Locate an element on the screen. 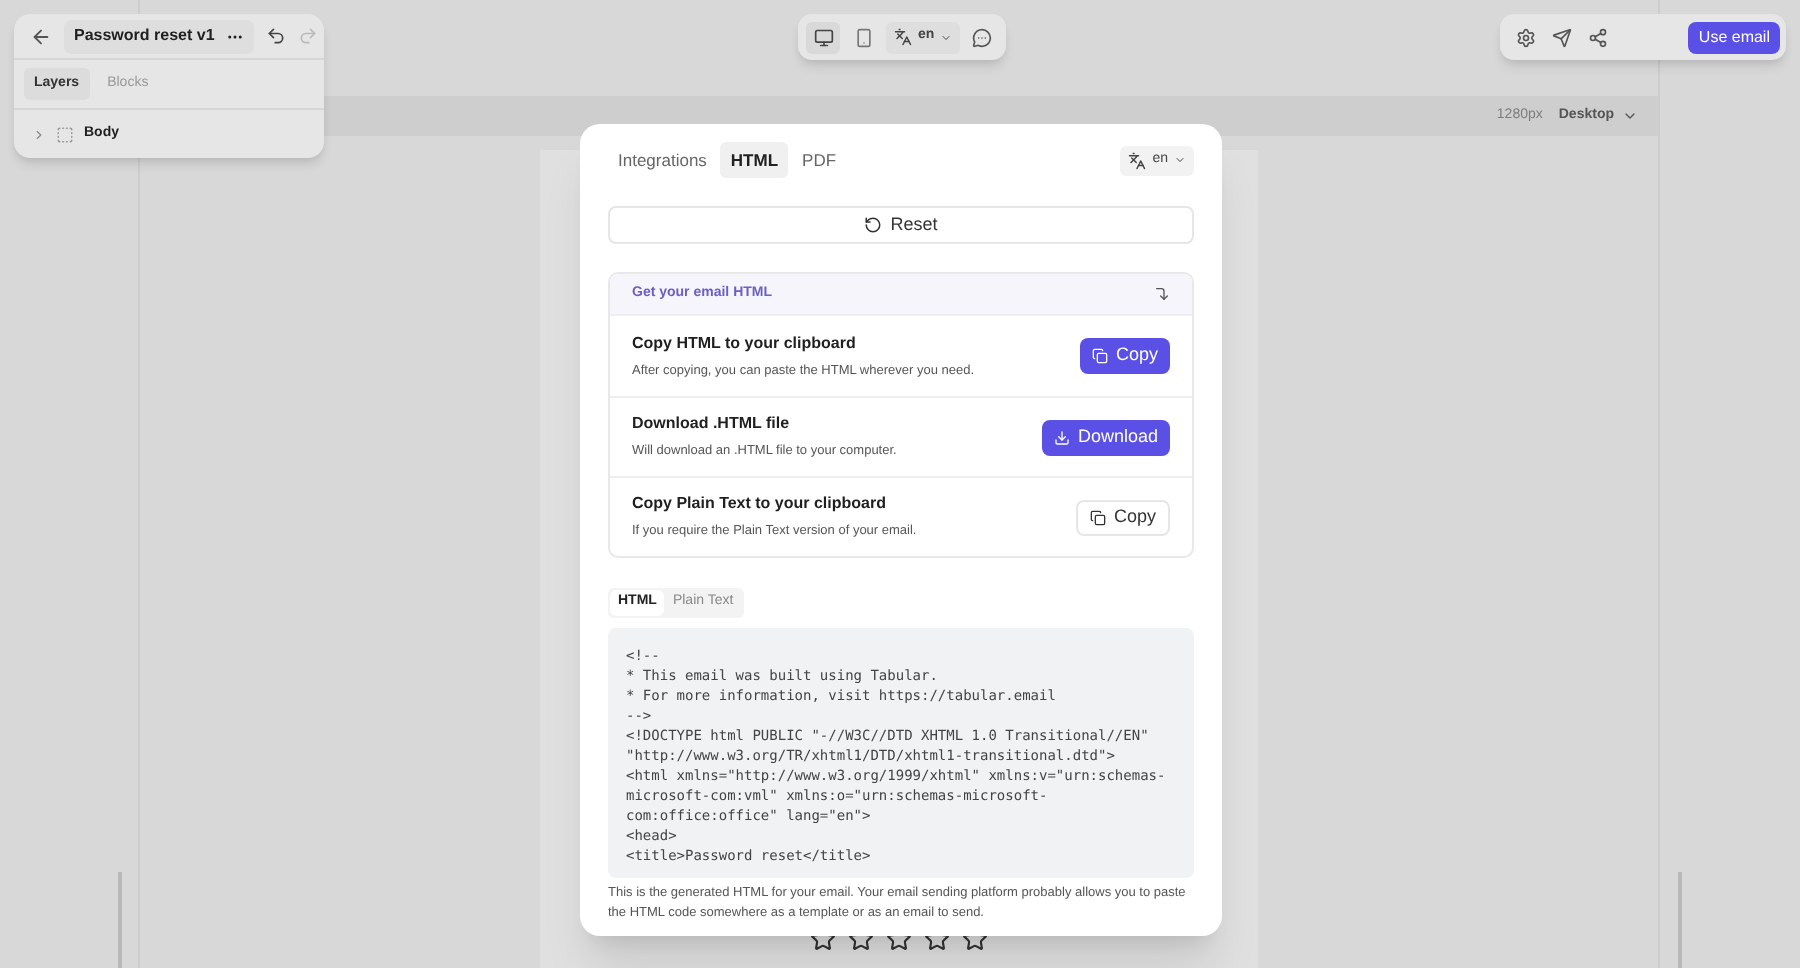 Image resolution: width=1800 pixels, height=968 pixels. document-title: Password reset v1 is located at coordinates (159, 36).